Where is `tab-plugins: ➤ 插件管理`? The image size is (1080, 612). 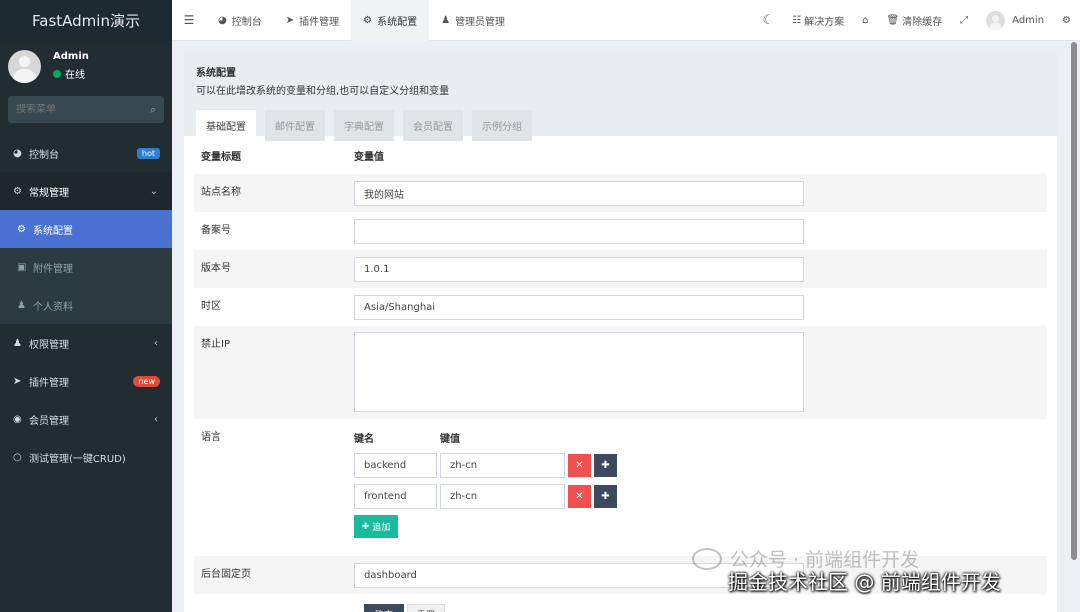
tab-plugins: ➤ 插件管理 is located at coordinates (312, 20).